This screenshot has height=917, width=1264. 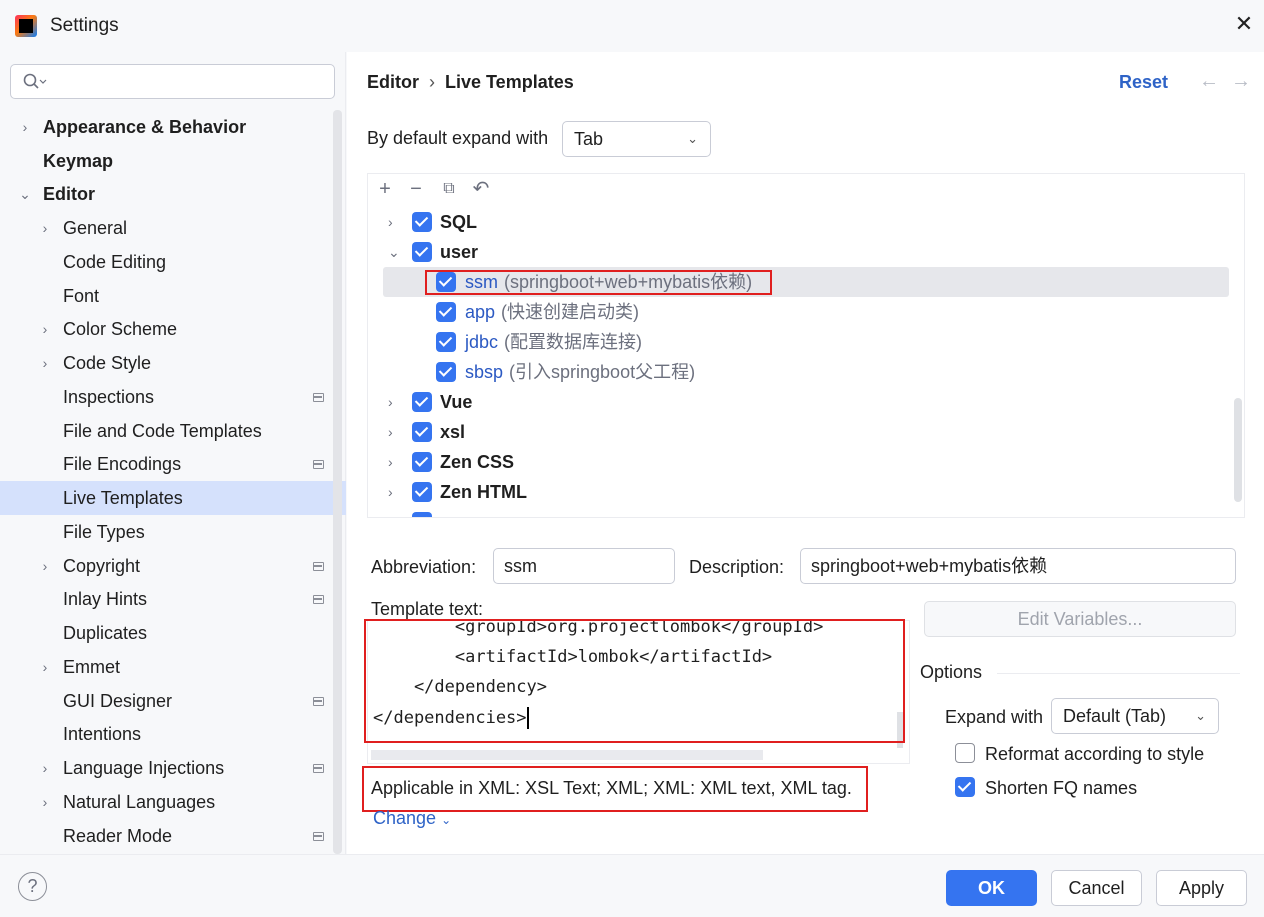 I want to click on back-arrow-icon: ←, so click(x=1209, y=81).